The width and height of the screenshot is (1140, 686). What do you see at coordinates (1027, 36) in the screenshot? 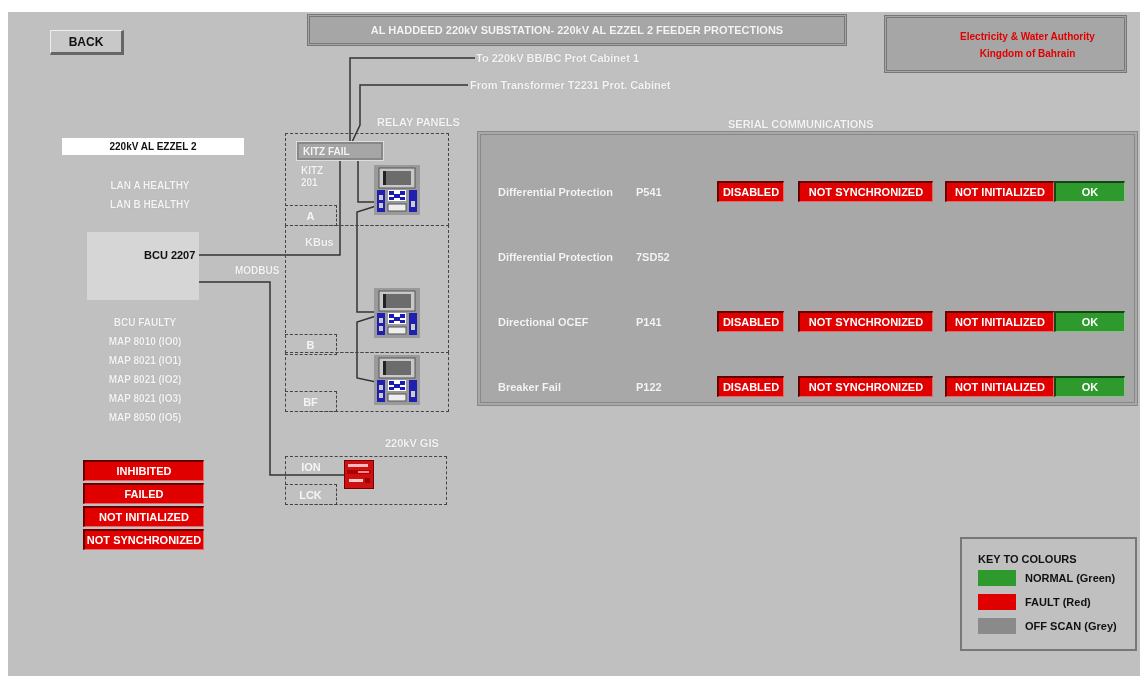
I see `authority-name: Electricity & Water Authority` at bounding box center [1027, 36].